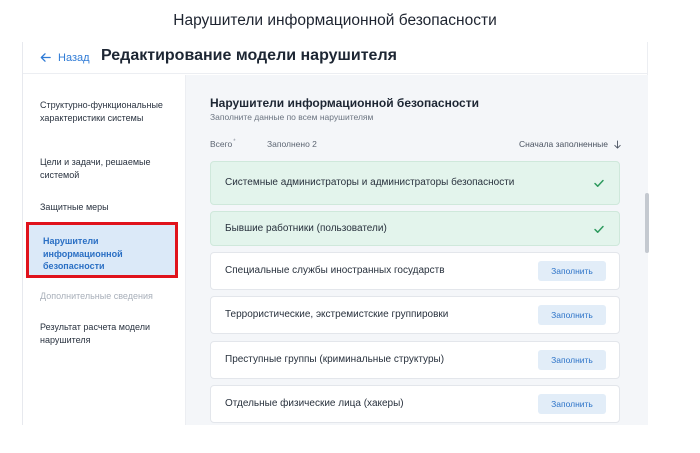 The height and width of the screenshot is (453, 700). I want to click on sort-toggle: Сначала заполненные, so click(570, 144).